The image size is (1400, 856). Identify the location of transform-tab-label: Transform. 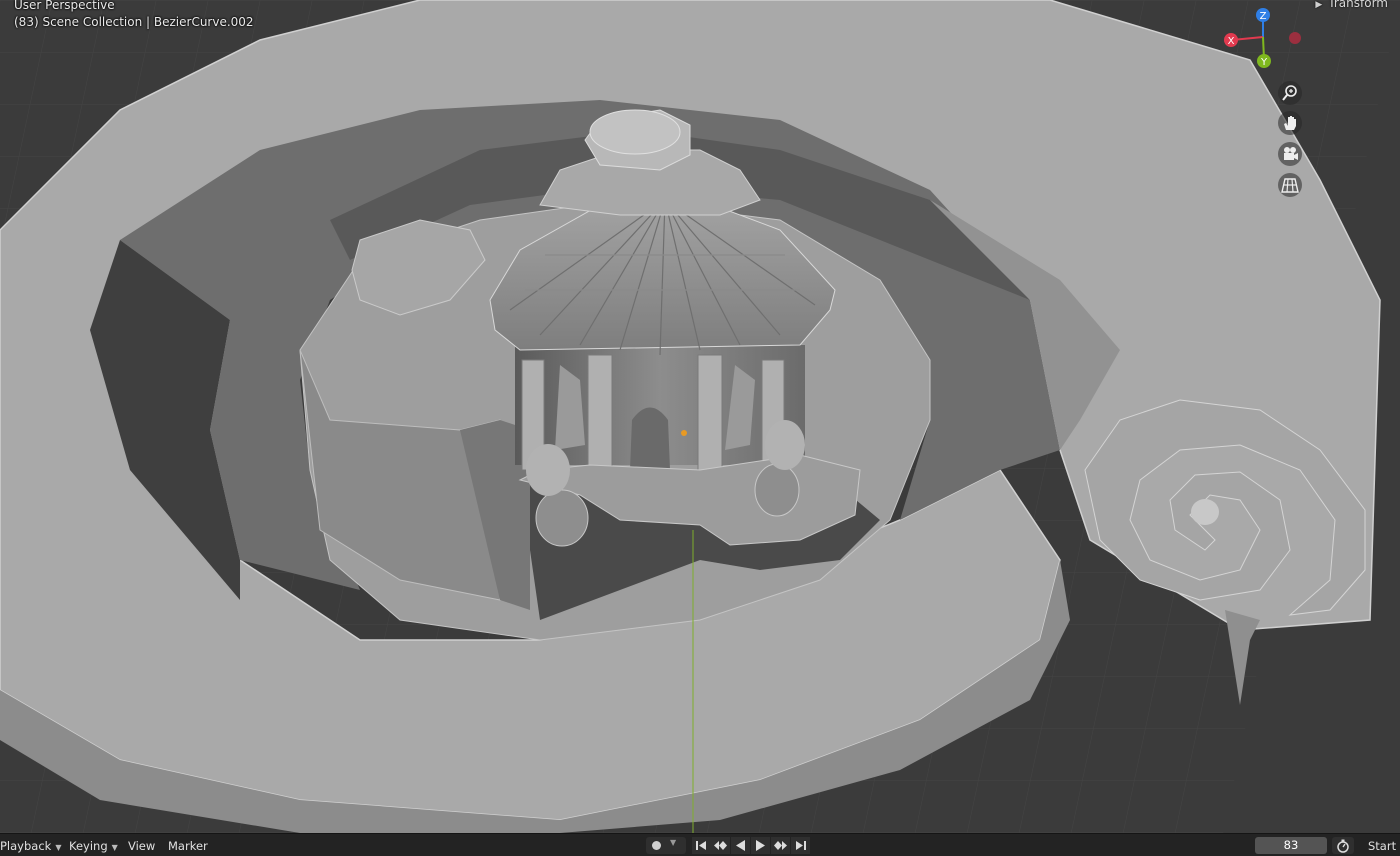
(1358, 5).